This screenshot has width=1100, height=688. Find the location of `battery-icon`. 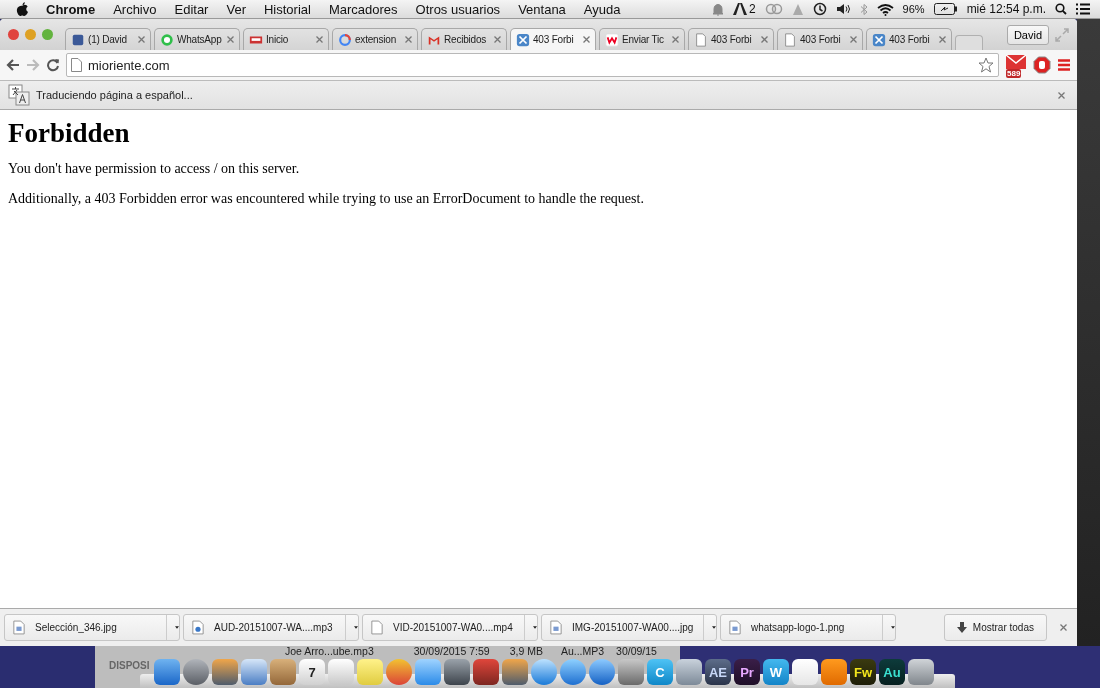

battery-icon is located at coordinates (945, 9).